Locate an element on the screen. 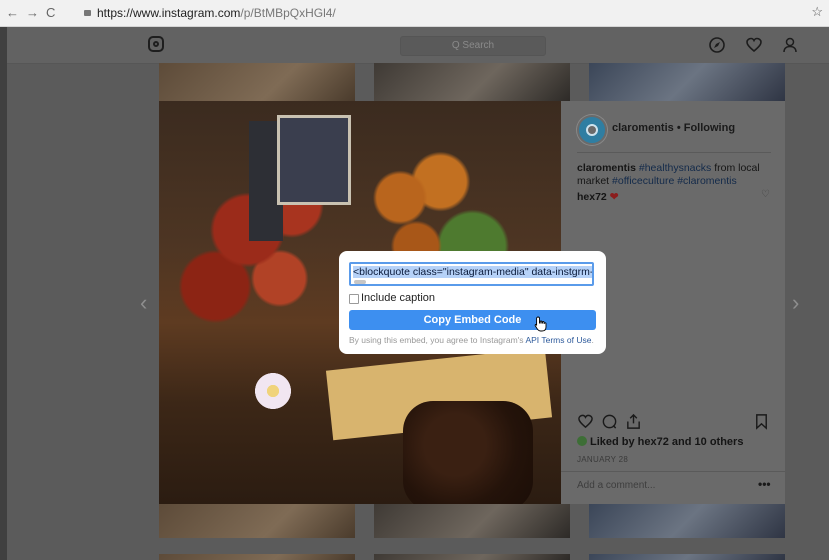 Image resolution: width=829 pixels, height=560 pixels. page-edge is located at coordinates (3, 293).